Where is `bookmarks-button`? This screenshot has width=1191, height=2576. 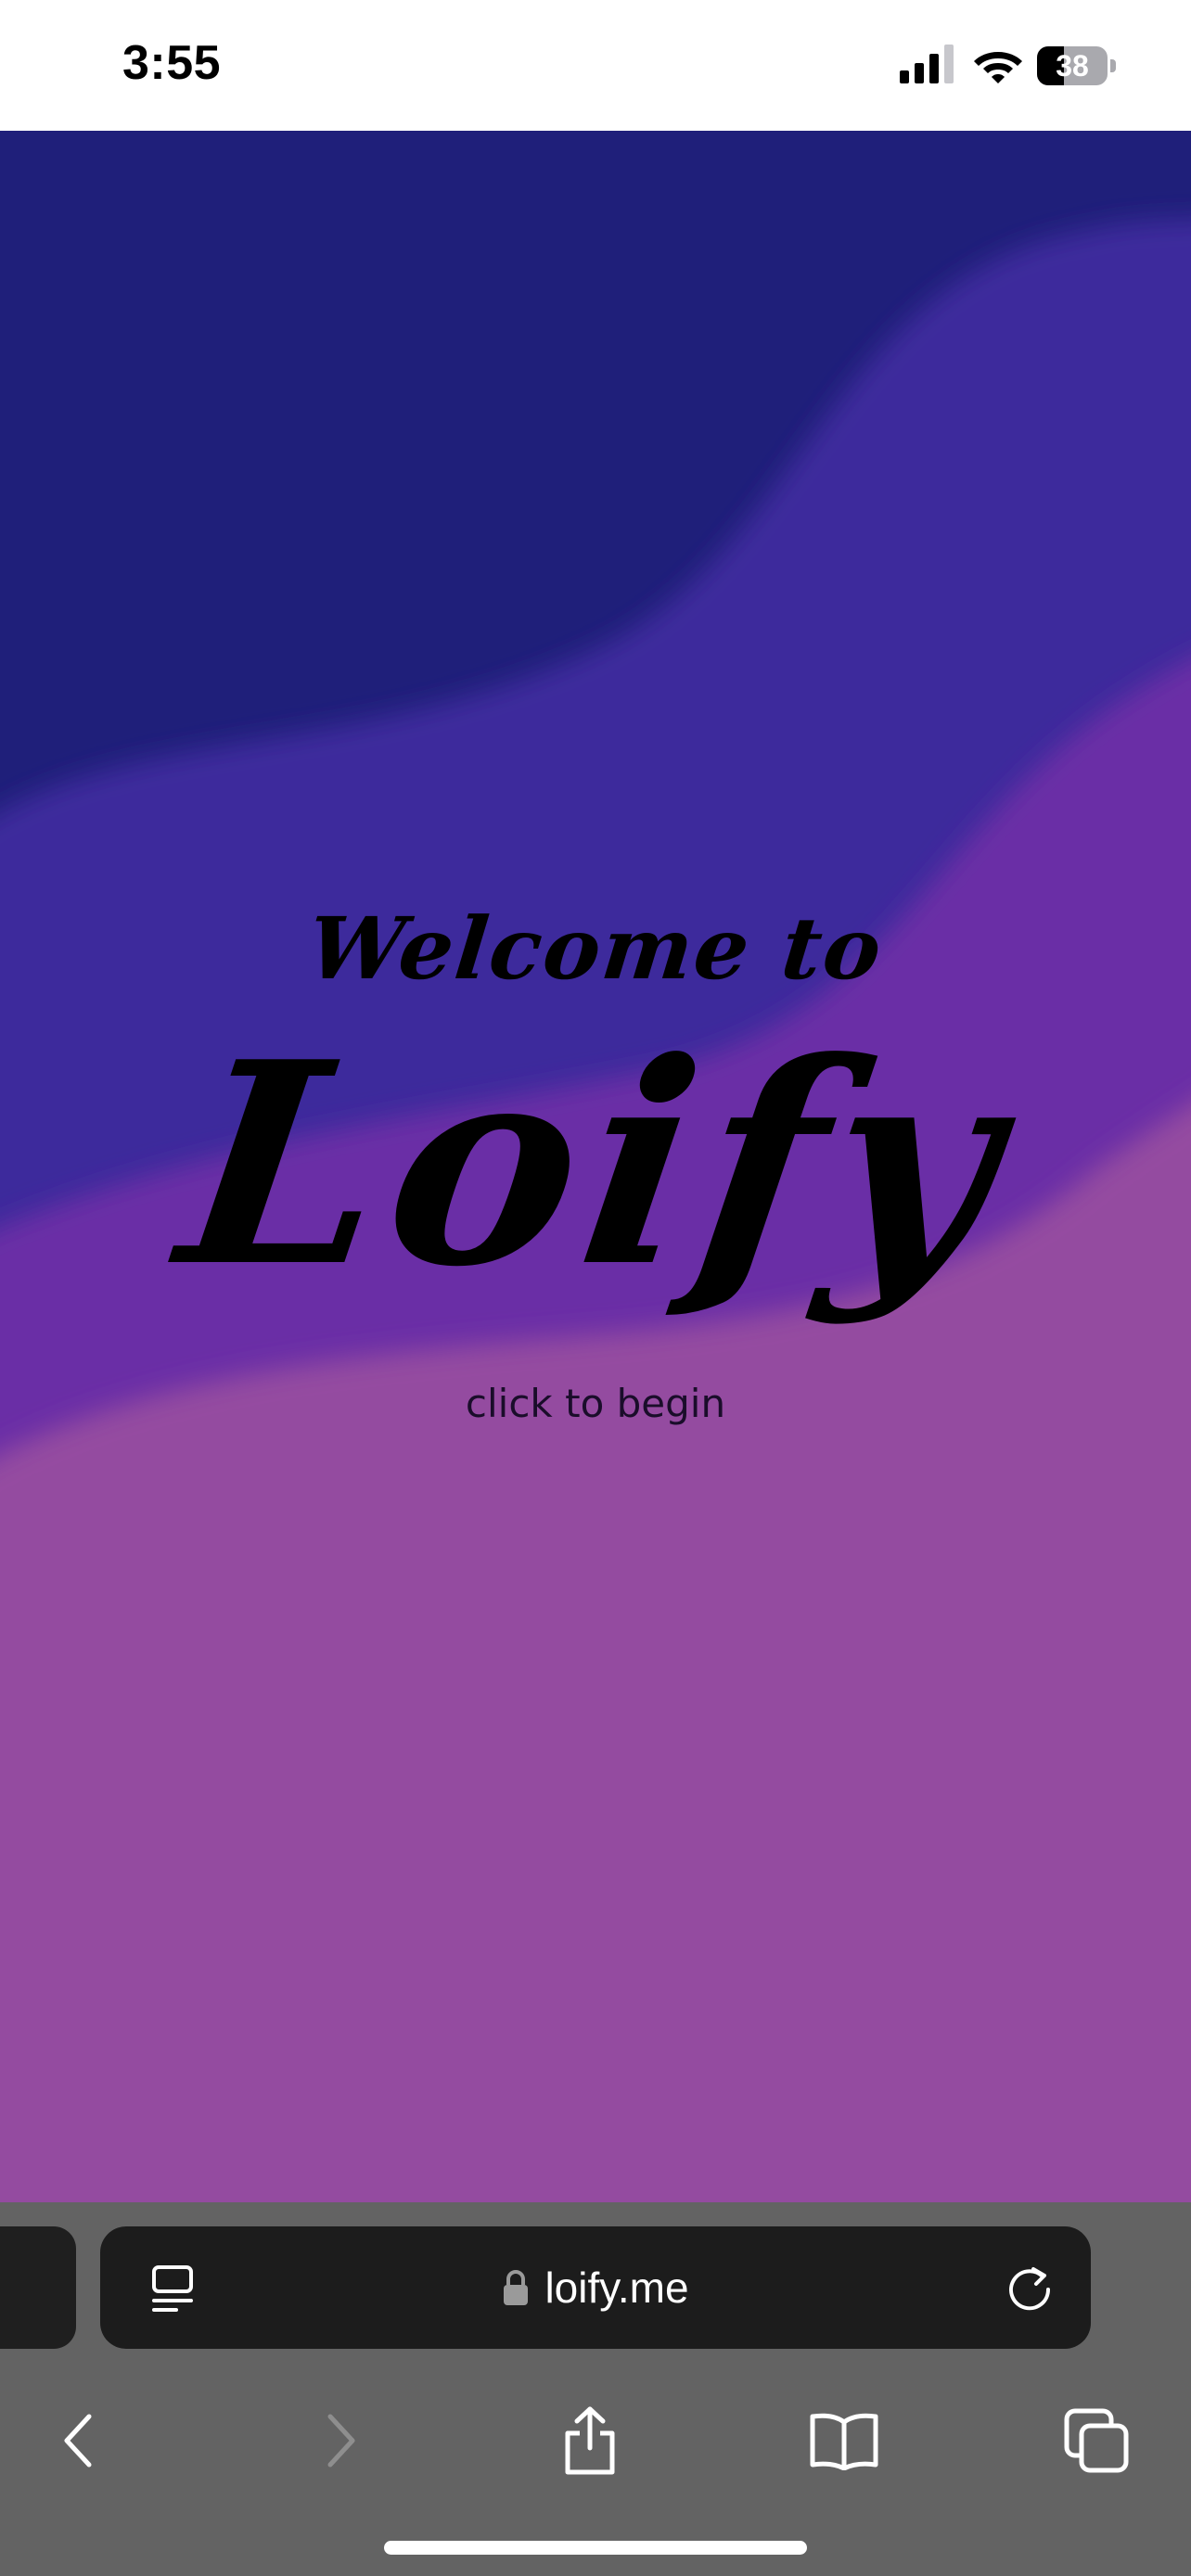 bookmarks-button is located at coordinates (844, 2440).